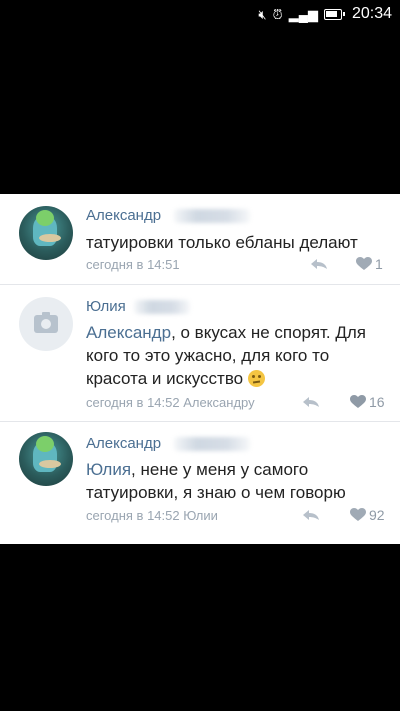  Describe the element at coordinates (377, 402) in the screenshot. I see `like-count: 16` at that location.